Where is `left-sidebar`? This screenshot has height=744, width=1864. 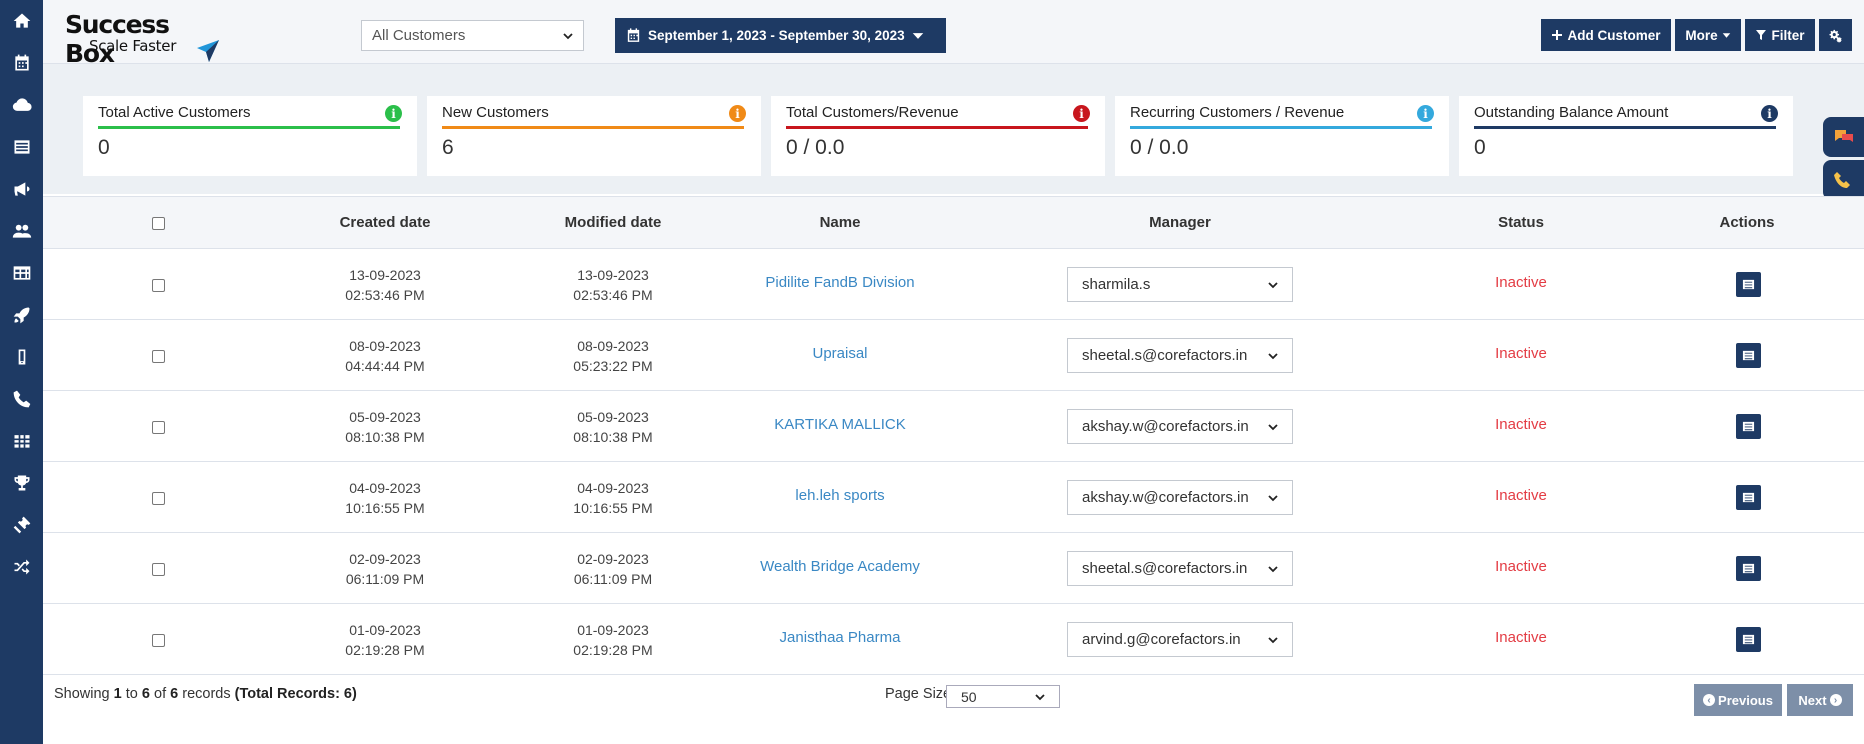 left-sidebar is located at coordinates (21, 372).